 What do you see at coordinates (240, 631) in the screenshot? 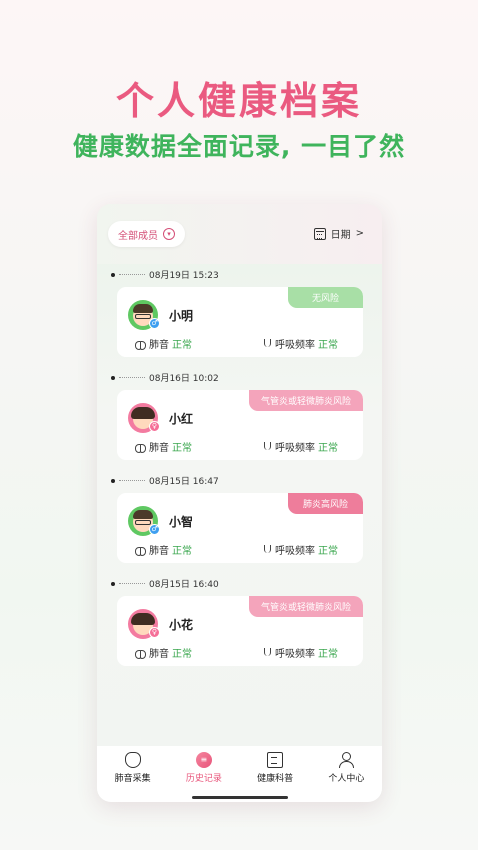
I see `record-card: 气管炎或轻微肺炎风险 ♀ 小花 肺音 正常 呼吸频率 正常` at bounding box center [240, 631].